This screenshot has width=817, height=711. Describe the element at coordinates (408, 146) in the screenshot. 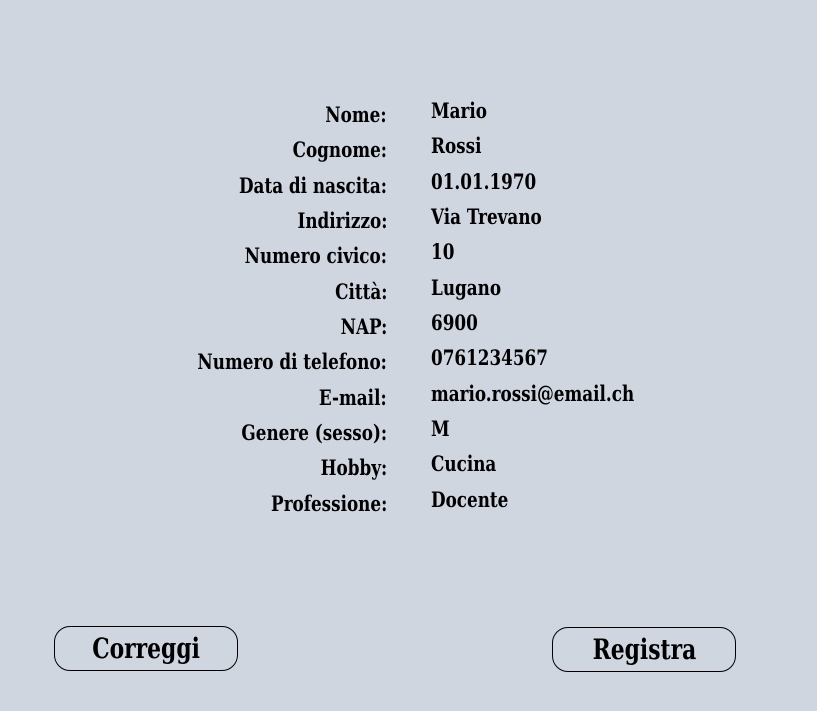

I see `summary-row-cognome: Cognome: Rossi` at that location.